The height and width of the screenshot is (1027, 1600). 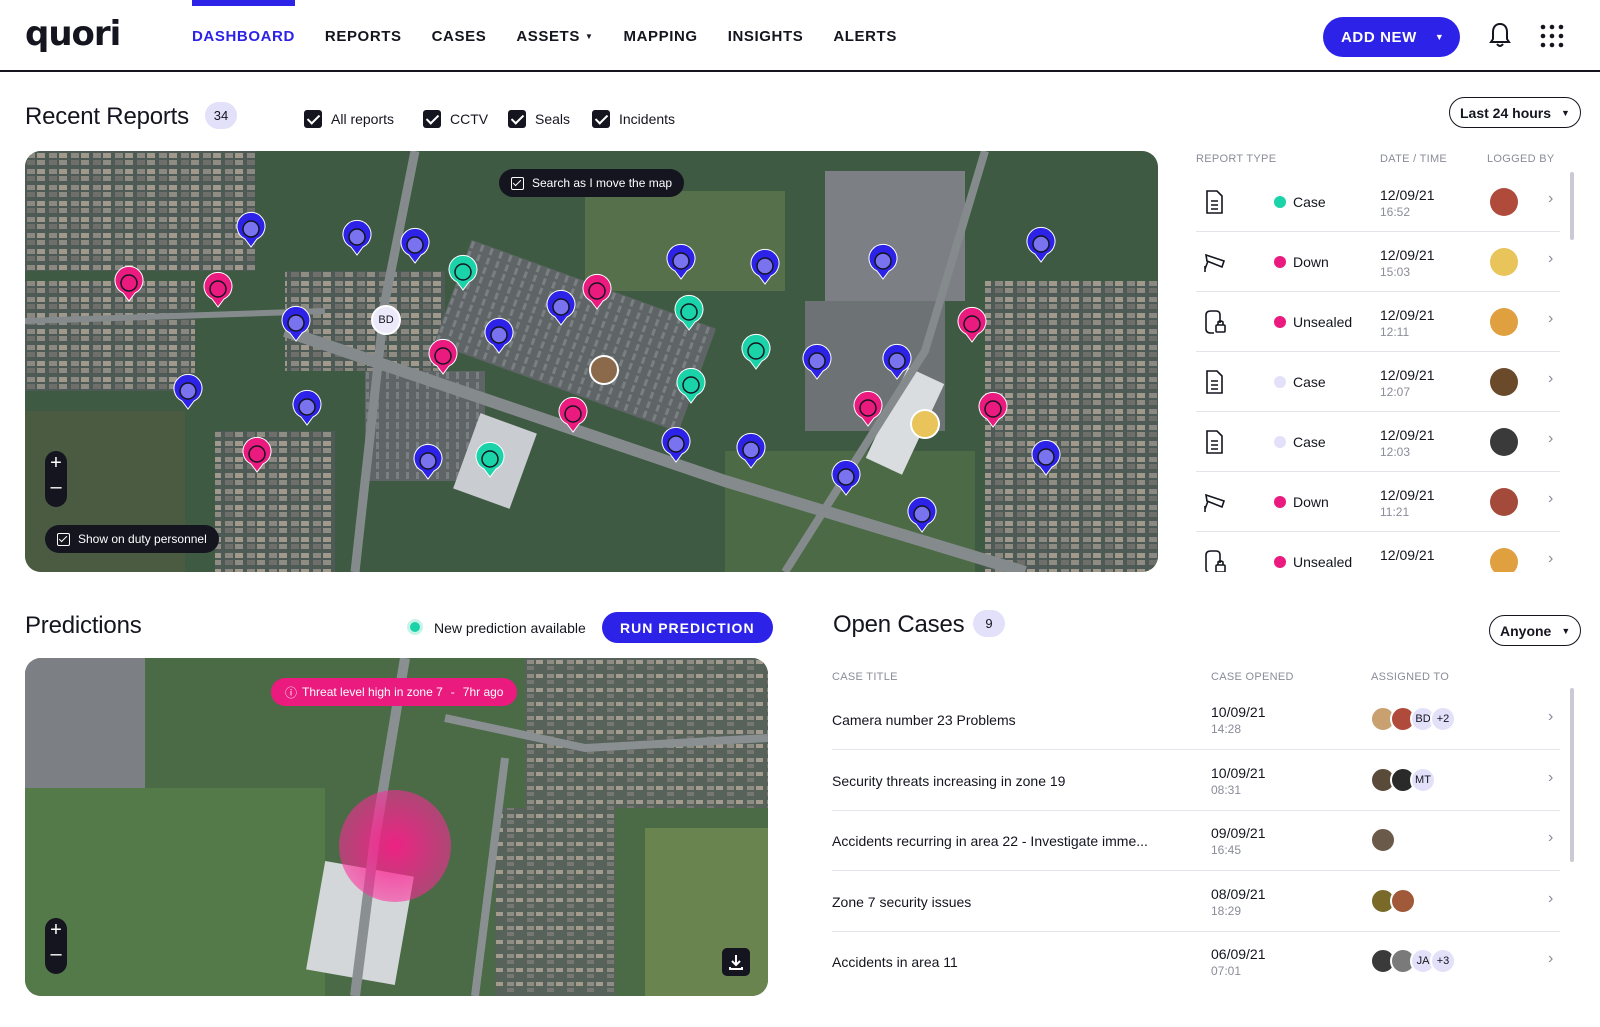 I want to click on case-time: 08:31, so click(x=1226, y=789).